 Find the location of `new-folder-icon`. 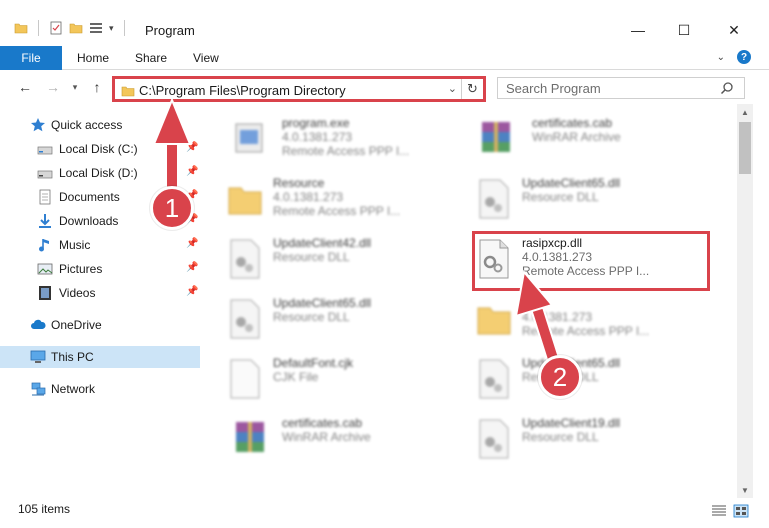

new-folder-icon is located at coordinates (76, 28).